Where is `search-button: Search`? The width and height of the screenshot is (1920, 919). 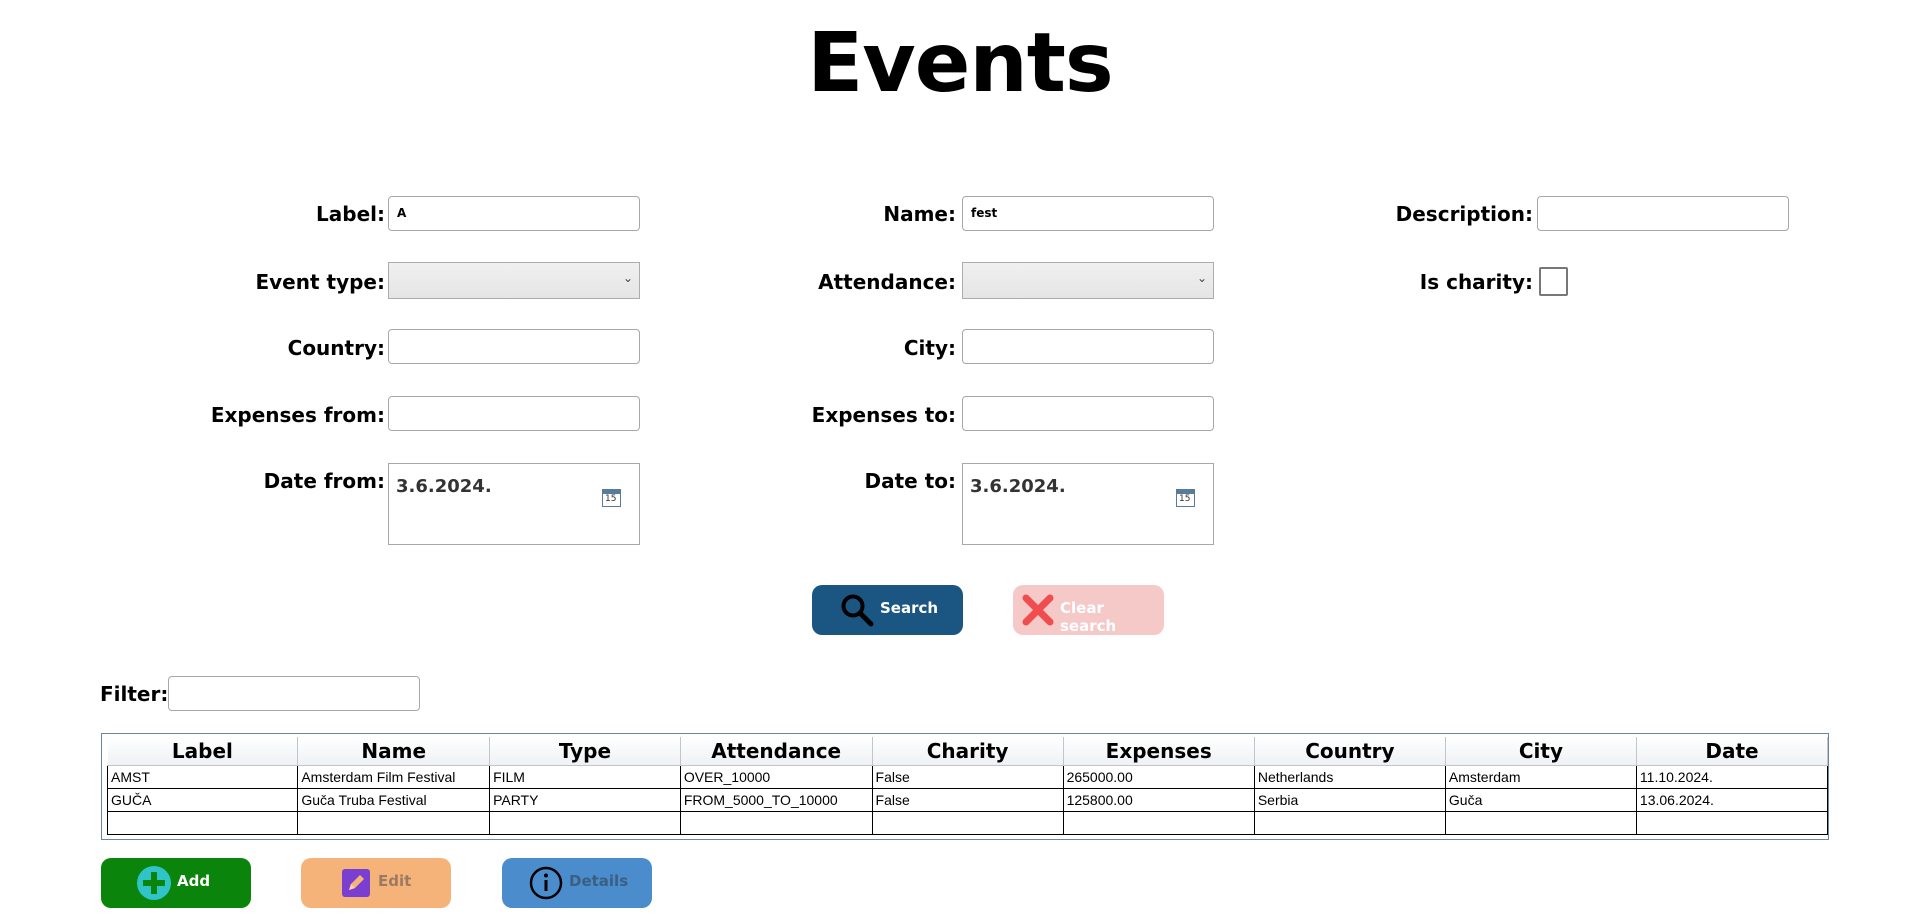
search-button: Search is located at coordinates (887, 610).